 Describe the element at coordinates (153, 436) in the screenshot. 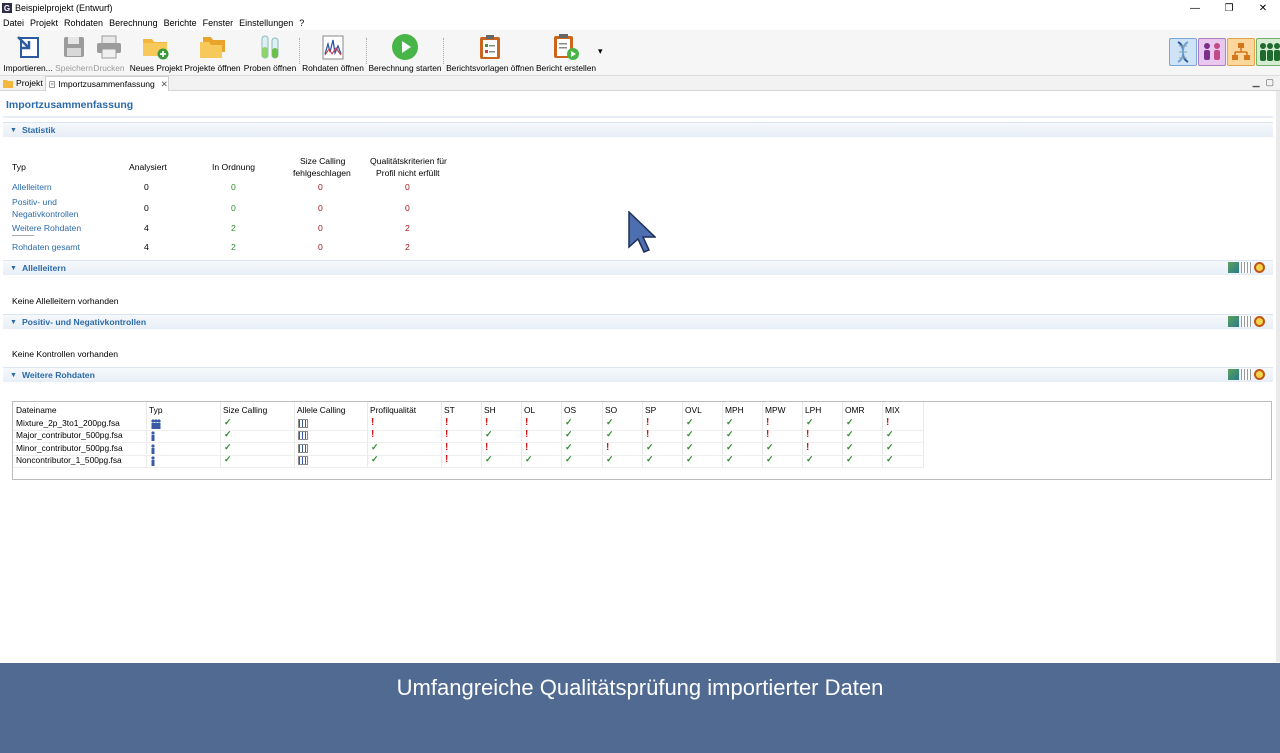

I see `person-icon` at that location.